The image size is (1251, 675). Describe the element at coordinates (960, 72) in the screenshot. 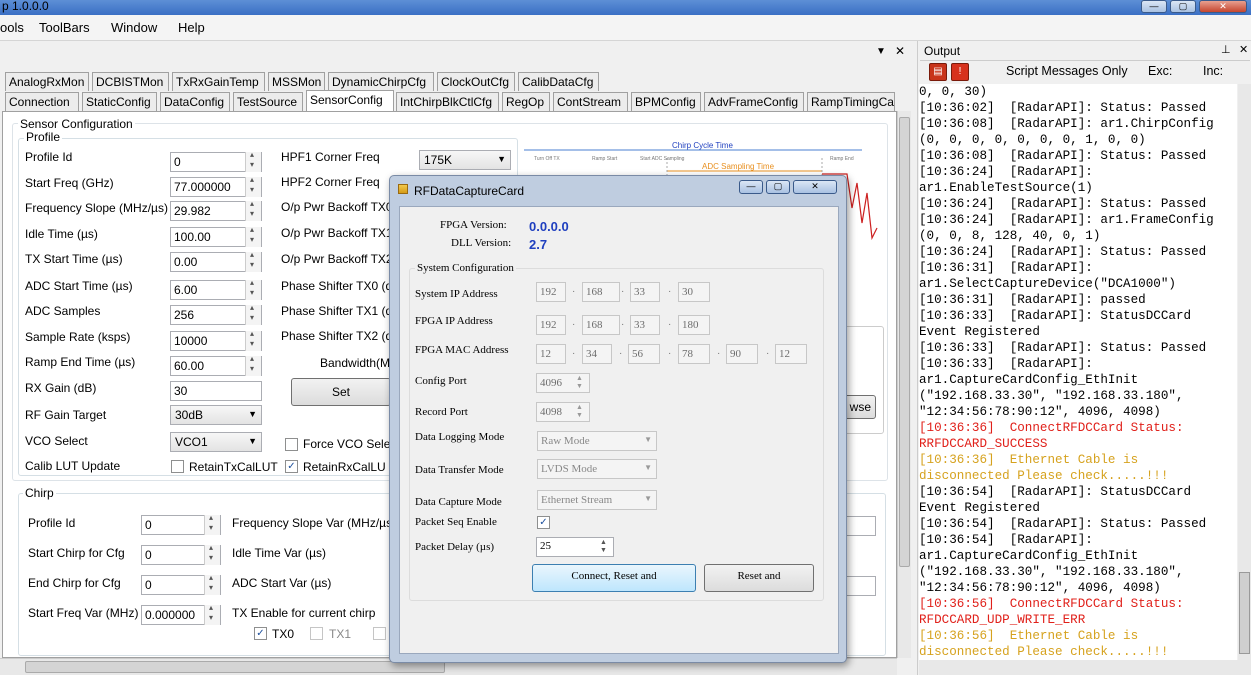

I see `stop-icon: !` at that location.